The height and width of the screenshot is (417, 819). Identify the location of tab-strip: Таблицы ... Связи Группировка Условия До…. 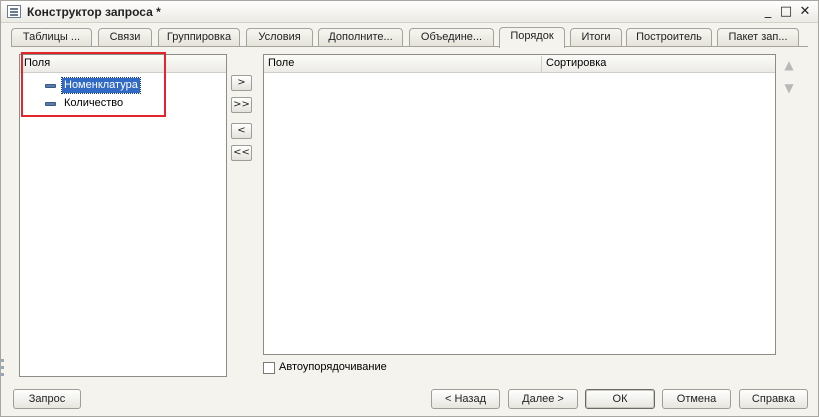
(411, 37).